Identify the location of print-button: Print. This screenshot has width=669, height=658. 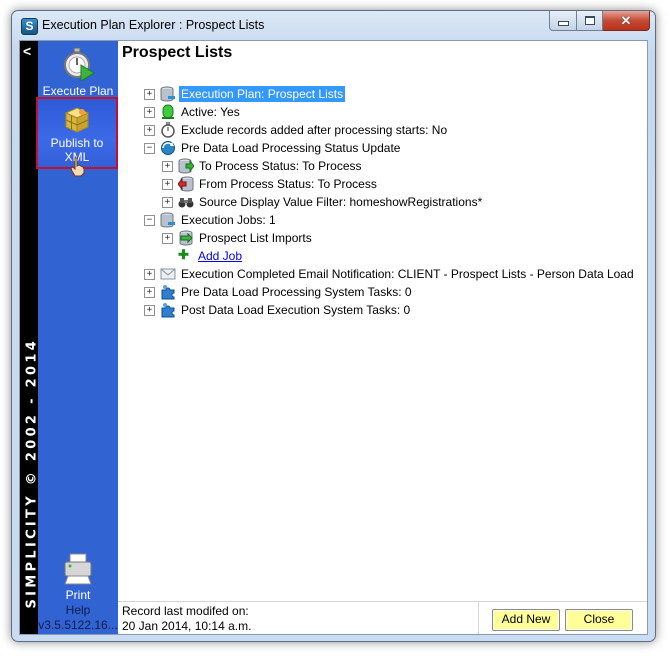
(78, 577).